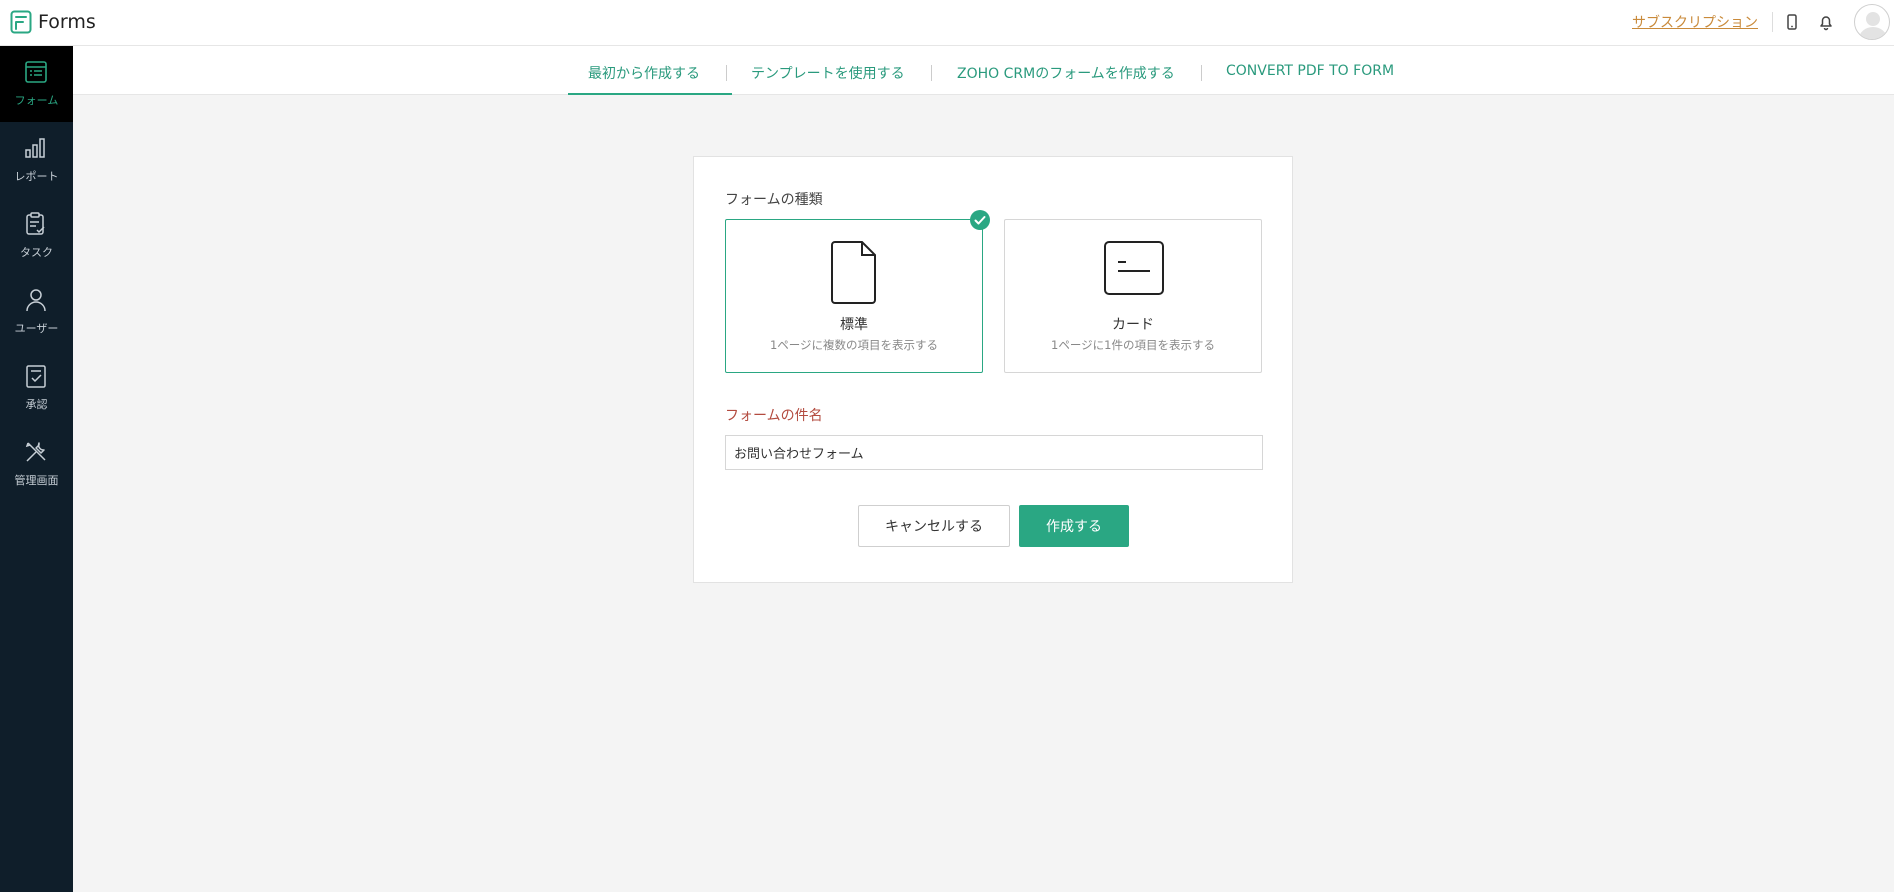  What do you see at coordinates (650, 94) in the screenshot?
I see `active-tab-indicator` at bounding box center [650, 94].